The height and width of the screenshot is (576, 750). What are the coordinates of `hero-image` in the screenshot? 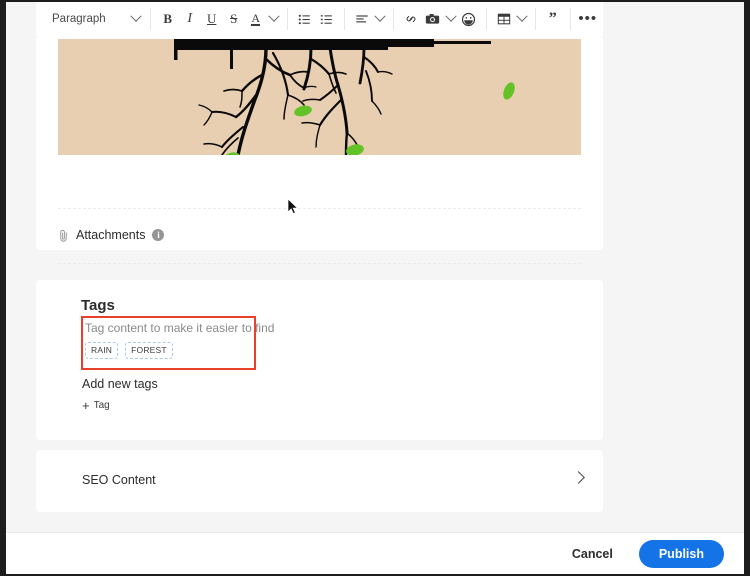 It's located at (319, 97).